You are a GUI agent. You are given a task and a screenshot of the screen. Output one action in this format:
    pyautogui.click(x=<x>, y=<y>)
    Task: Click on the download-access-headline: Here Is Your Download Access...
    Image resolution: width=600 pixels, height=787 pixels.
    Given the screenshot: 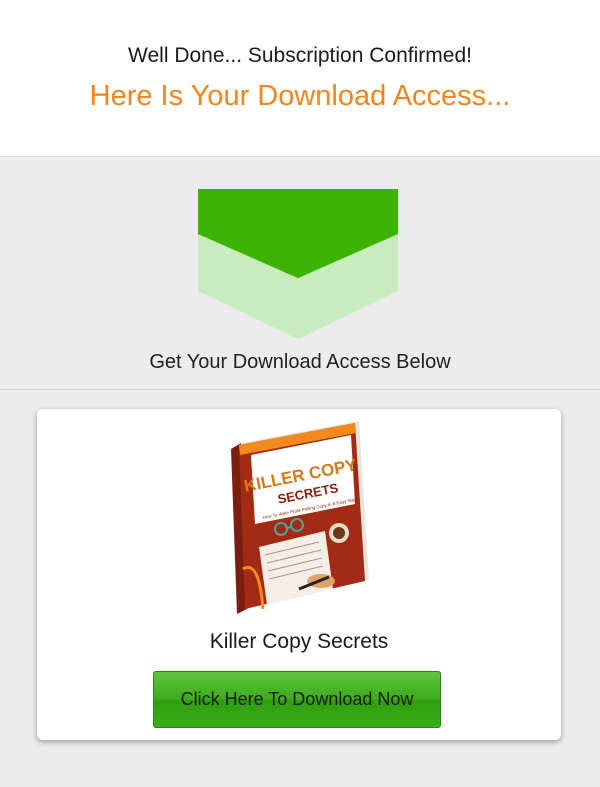 What is the action you would take?
    pyautogui.click(x=300, y=96)
    